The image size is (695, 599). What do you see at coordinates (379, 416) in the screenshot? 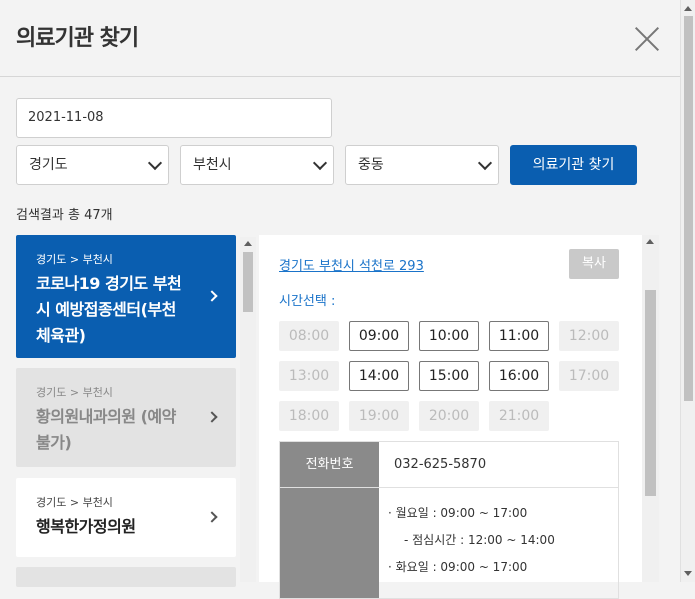
I see `time-slot-button: 19:00` at bounding box center [379, 416].